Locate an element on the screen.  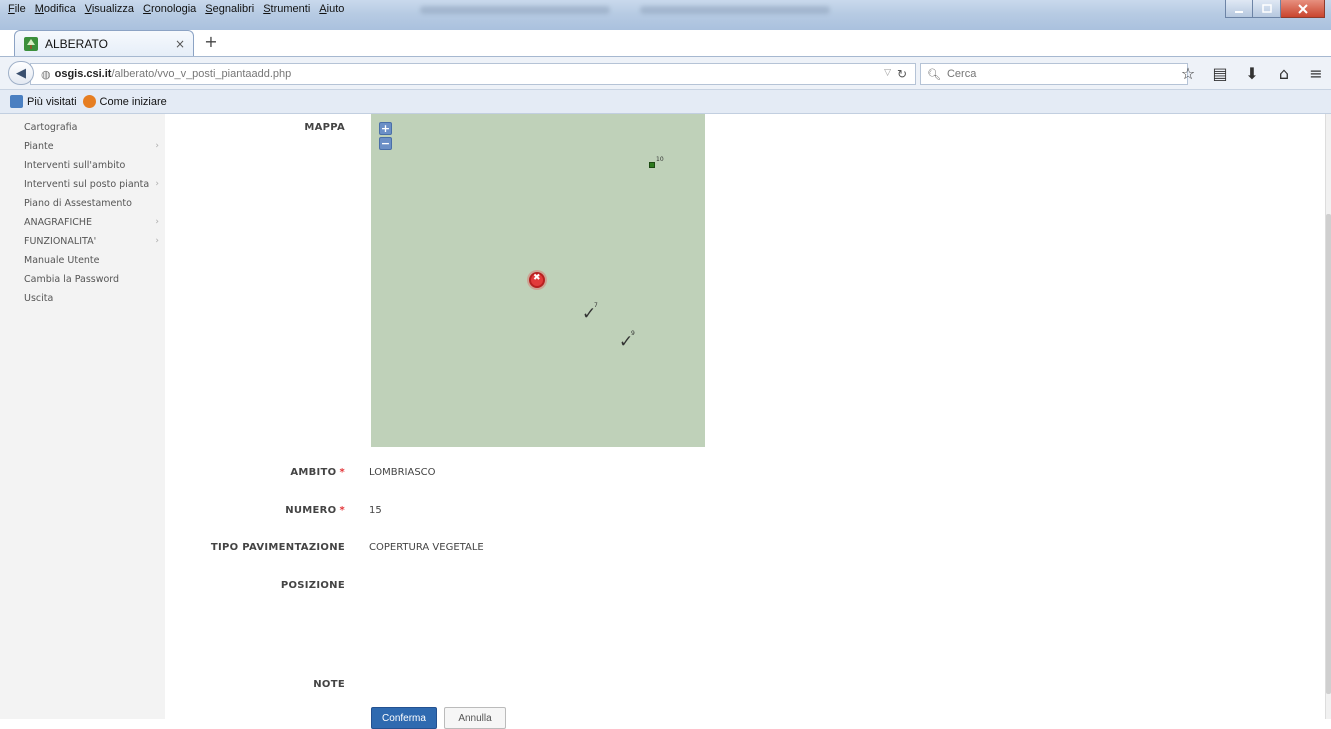
sidebar-item-interventi-posto-pianta: Interventi sul posto pianta › is located at coordinates (82, 184).